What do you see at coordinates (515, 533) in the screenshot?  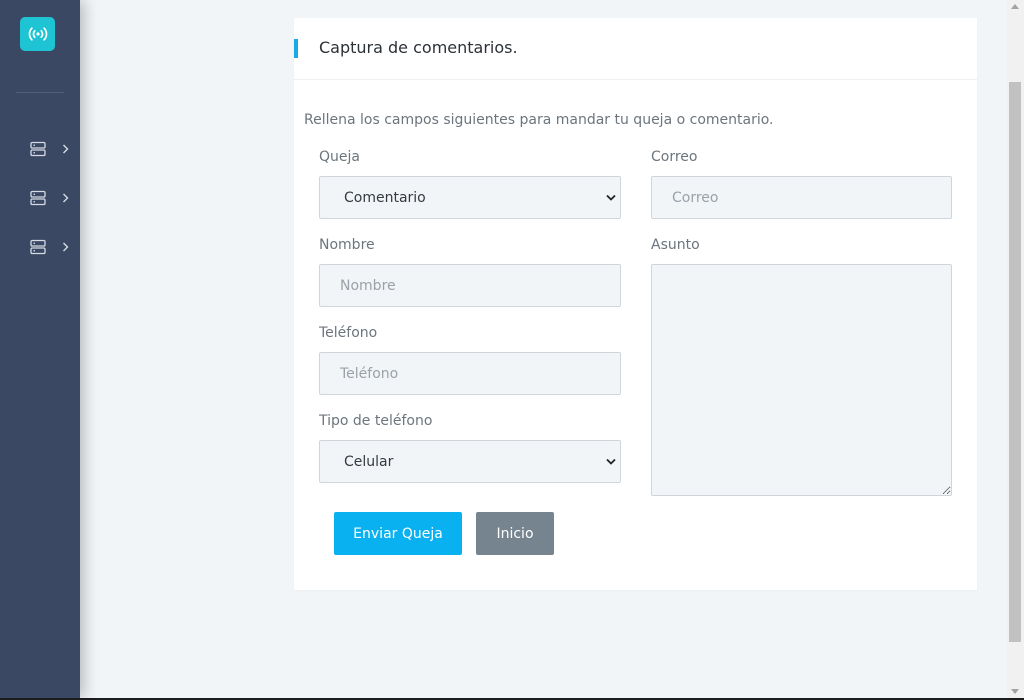 I see `home-button: Inicio` at bounding box center [515, 533].